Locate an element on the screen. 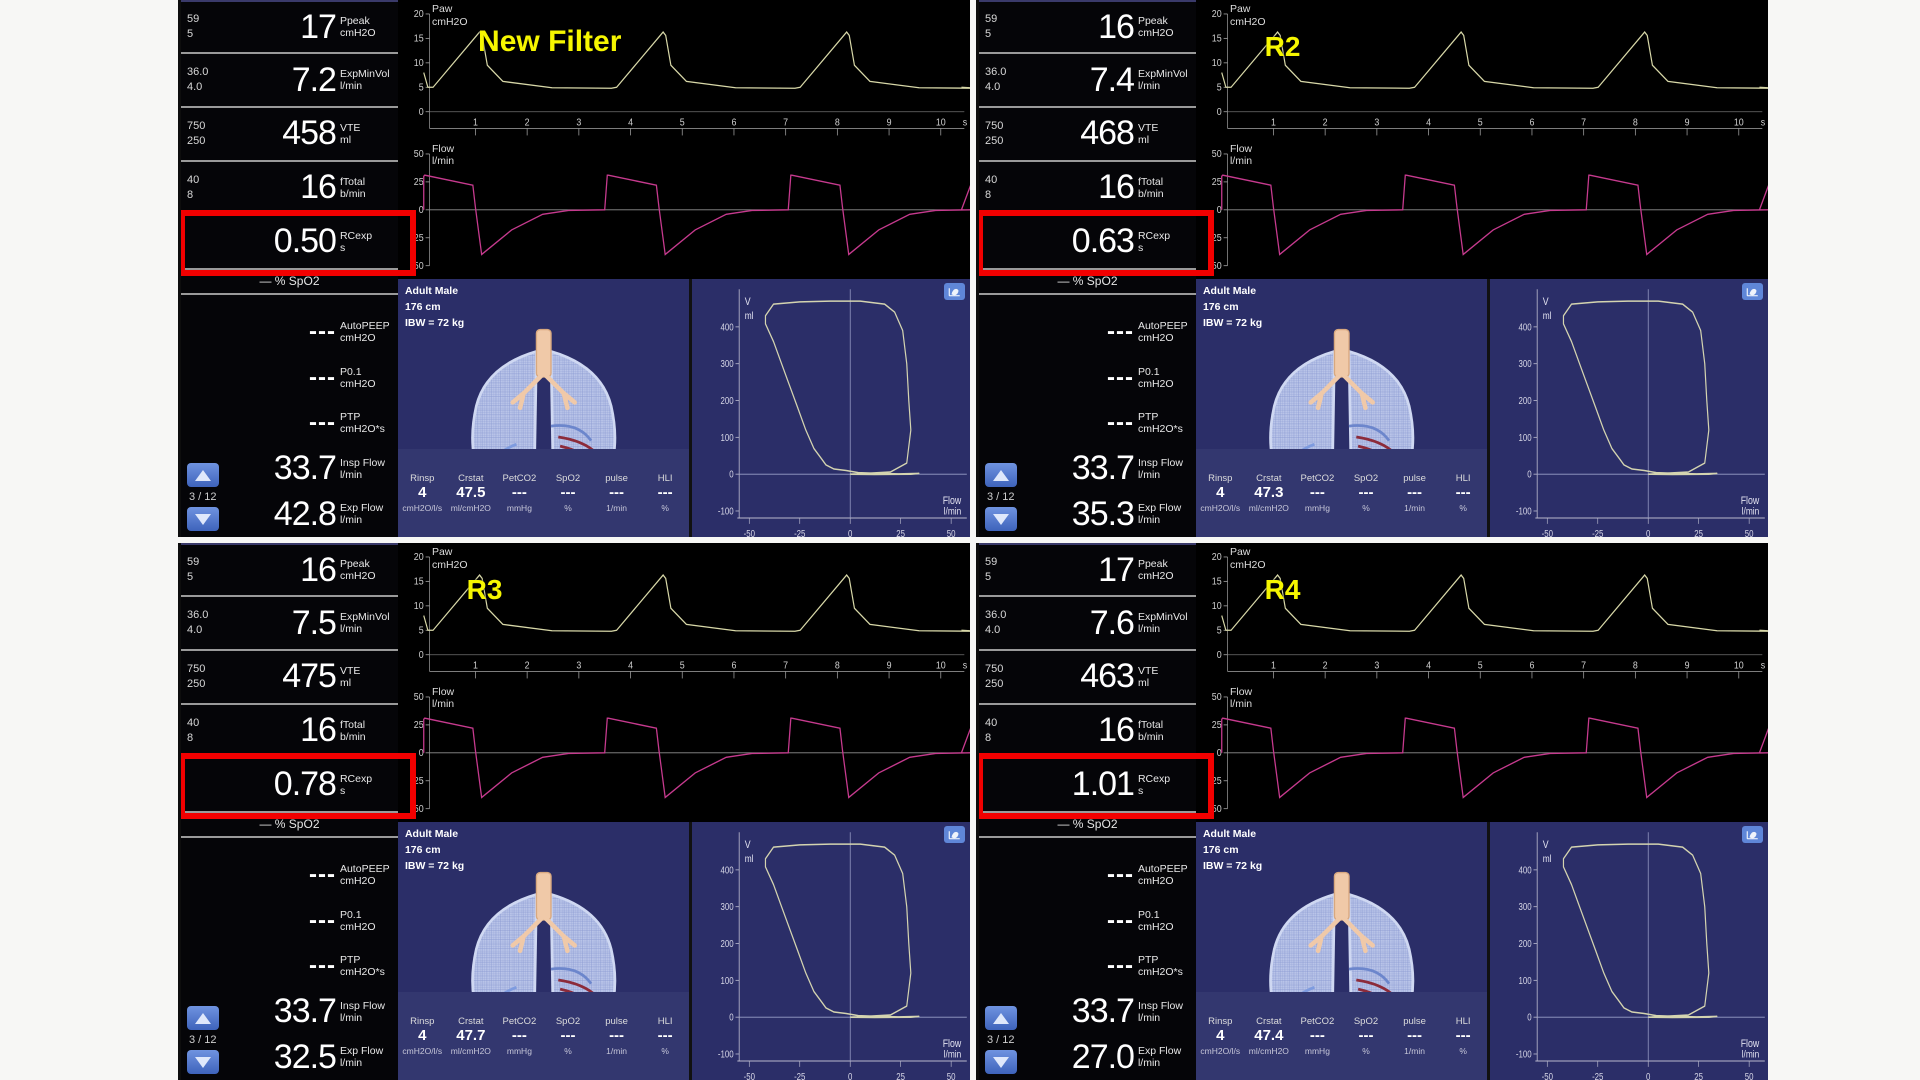  svg-text: 20 is located at coordinates (419, 14).